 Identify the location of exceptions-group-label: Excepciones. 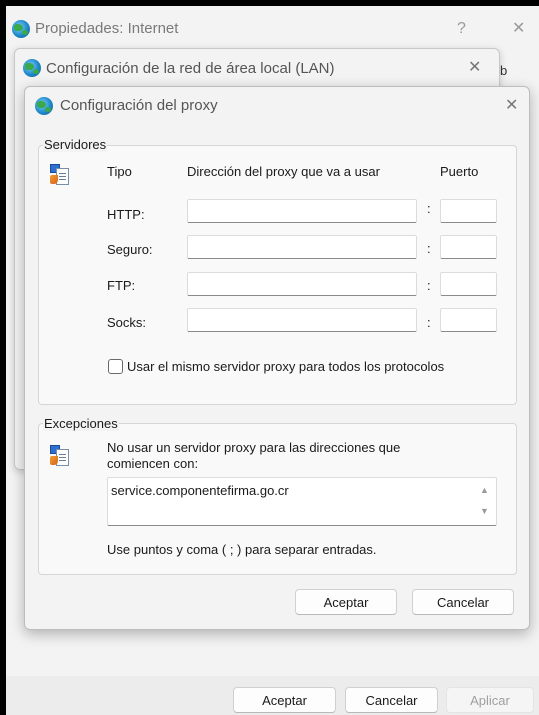
(81, 423).